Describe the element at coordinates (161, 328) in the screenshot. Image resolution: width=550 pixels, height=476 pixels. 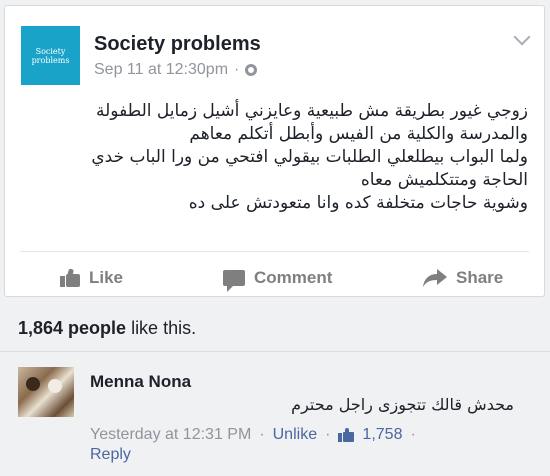
I see `likes-suffix: like this.` at that location.